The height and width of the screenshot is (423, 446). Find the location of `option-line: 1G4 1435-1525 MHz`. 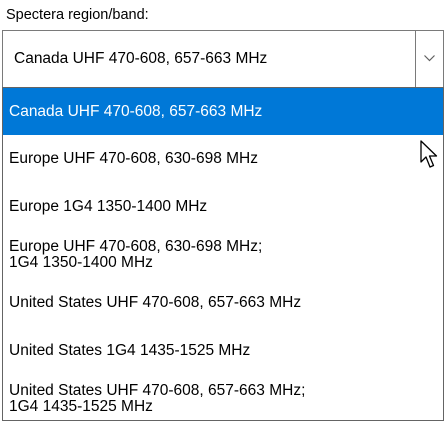

option-line: 1G4 1435-1525 MHz is located at coordinates (81, 406).